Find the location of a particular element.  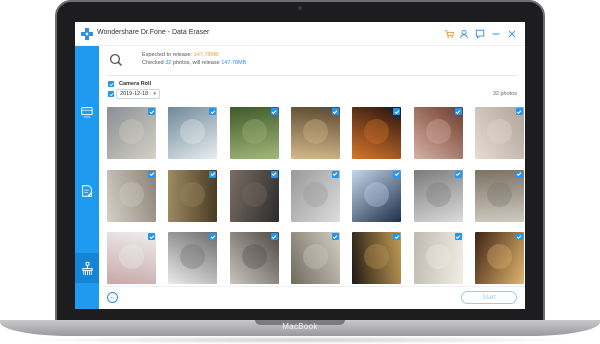

photo-vr-headset-icon is located at coordinates (377, 194).